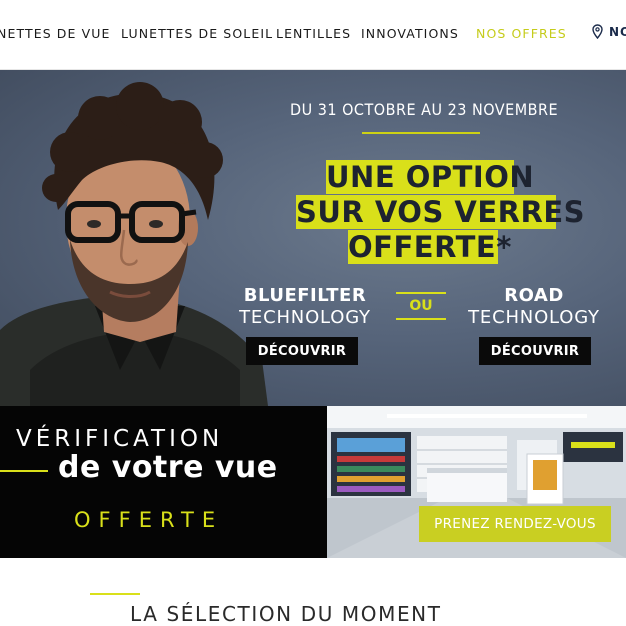  What do you see at coordinates (430, 247) in the screenshot?
I see `headline-line-3: OFFERTE*` at bounding box center [430, 247].